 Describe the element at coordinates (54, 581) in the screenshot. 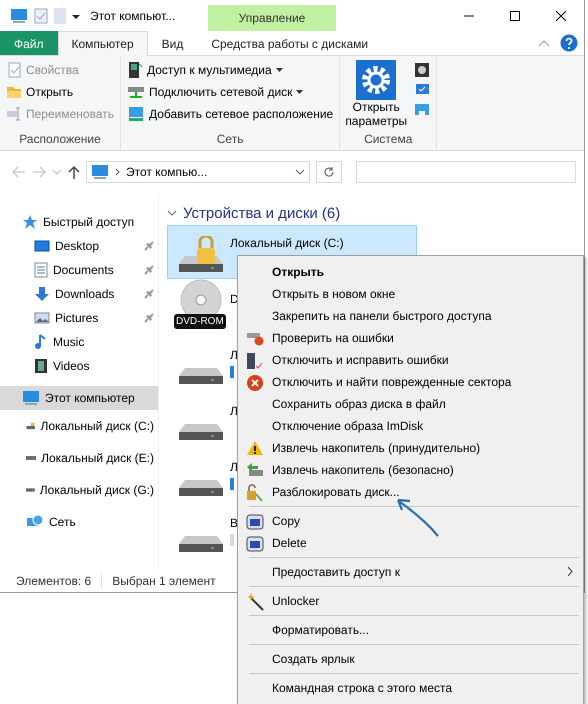

I see `status-text: Элементов: 6` at that location.